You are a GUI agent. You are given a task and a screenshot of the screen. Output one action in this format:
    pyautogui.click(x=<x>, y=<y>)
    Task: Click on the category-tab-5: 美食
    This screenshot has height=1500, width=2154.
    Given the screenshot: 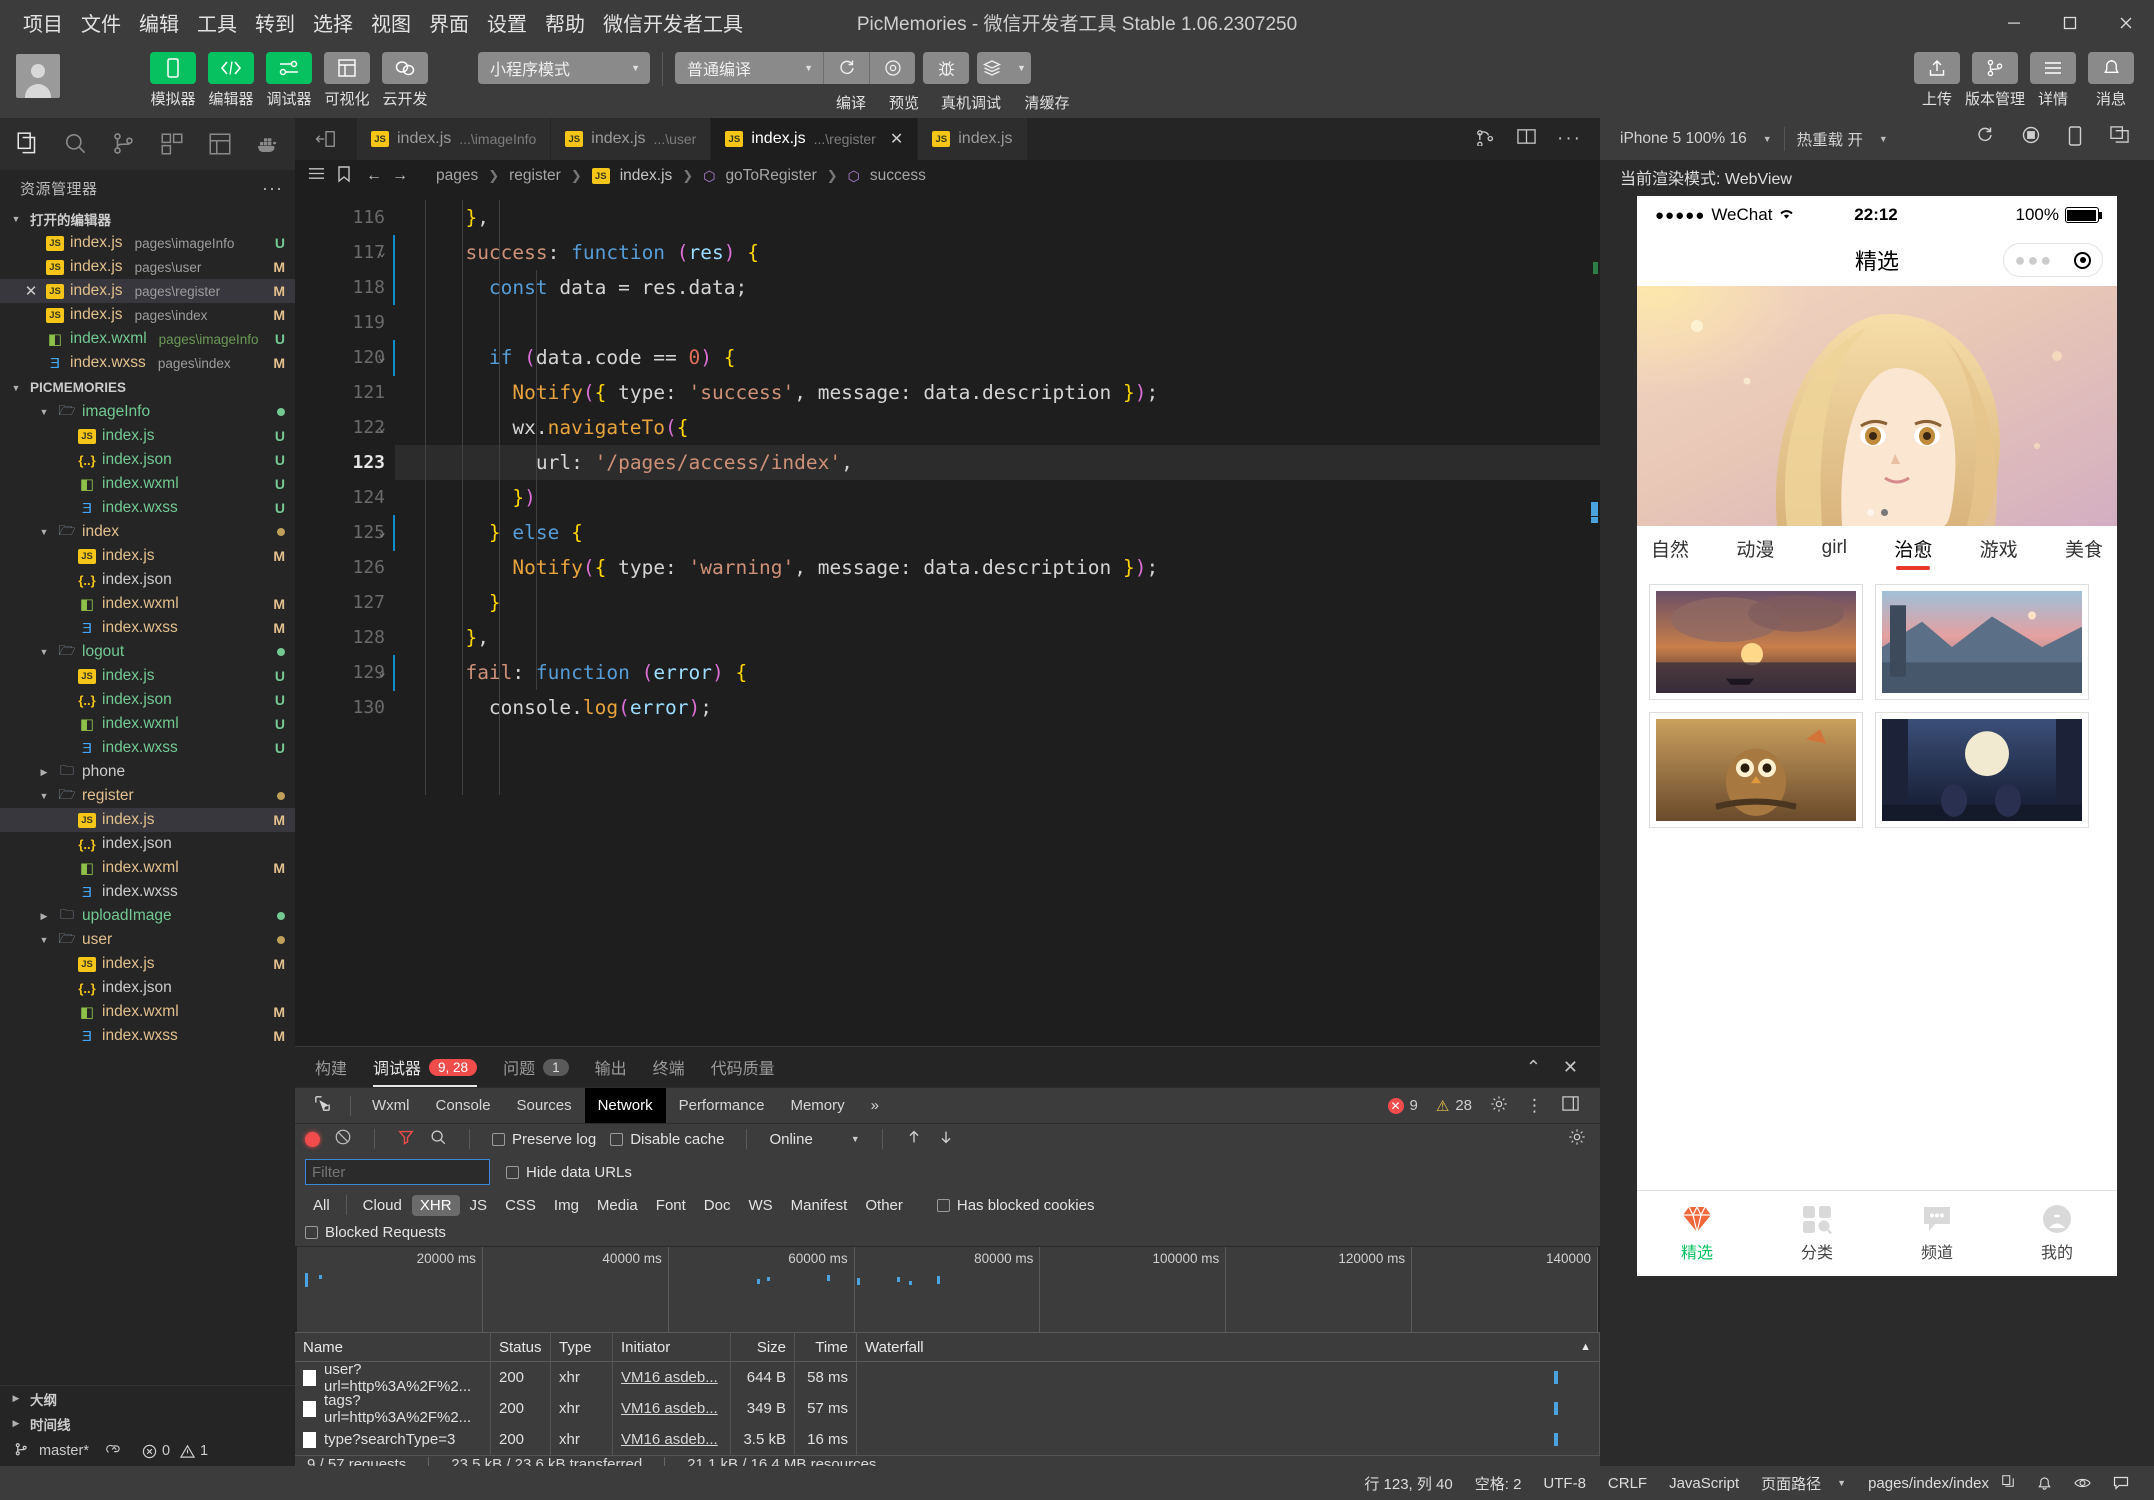 What is the action you would take?
    pyautogui.click(x=2084, y=551)
    